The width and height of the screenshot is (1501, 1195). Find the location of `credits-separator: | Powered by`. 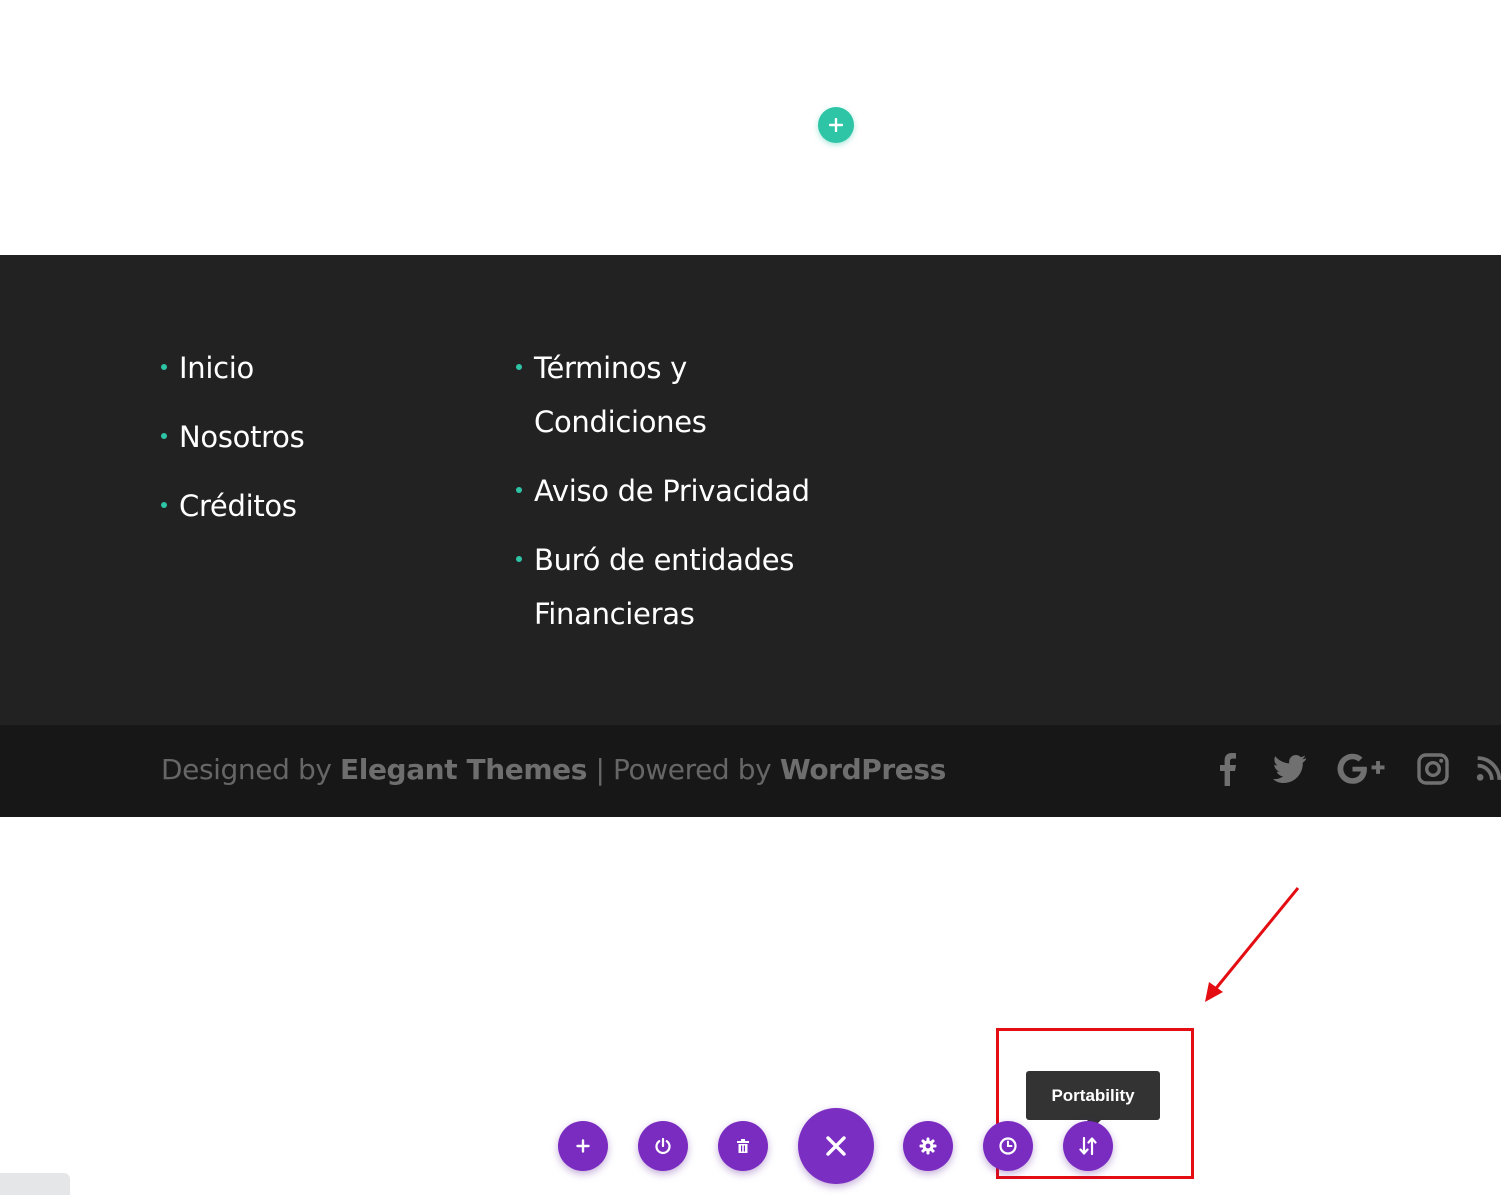

credits-separator: | Powered by is located at coordinates (683, 769).